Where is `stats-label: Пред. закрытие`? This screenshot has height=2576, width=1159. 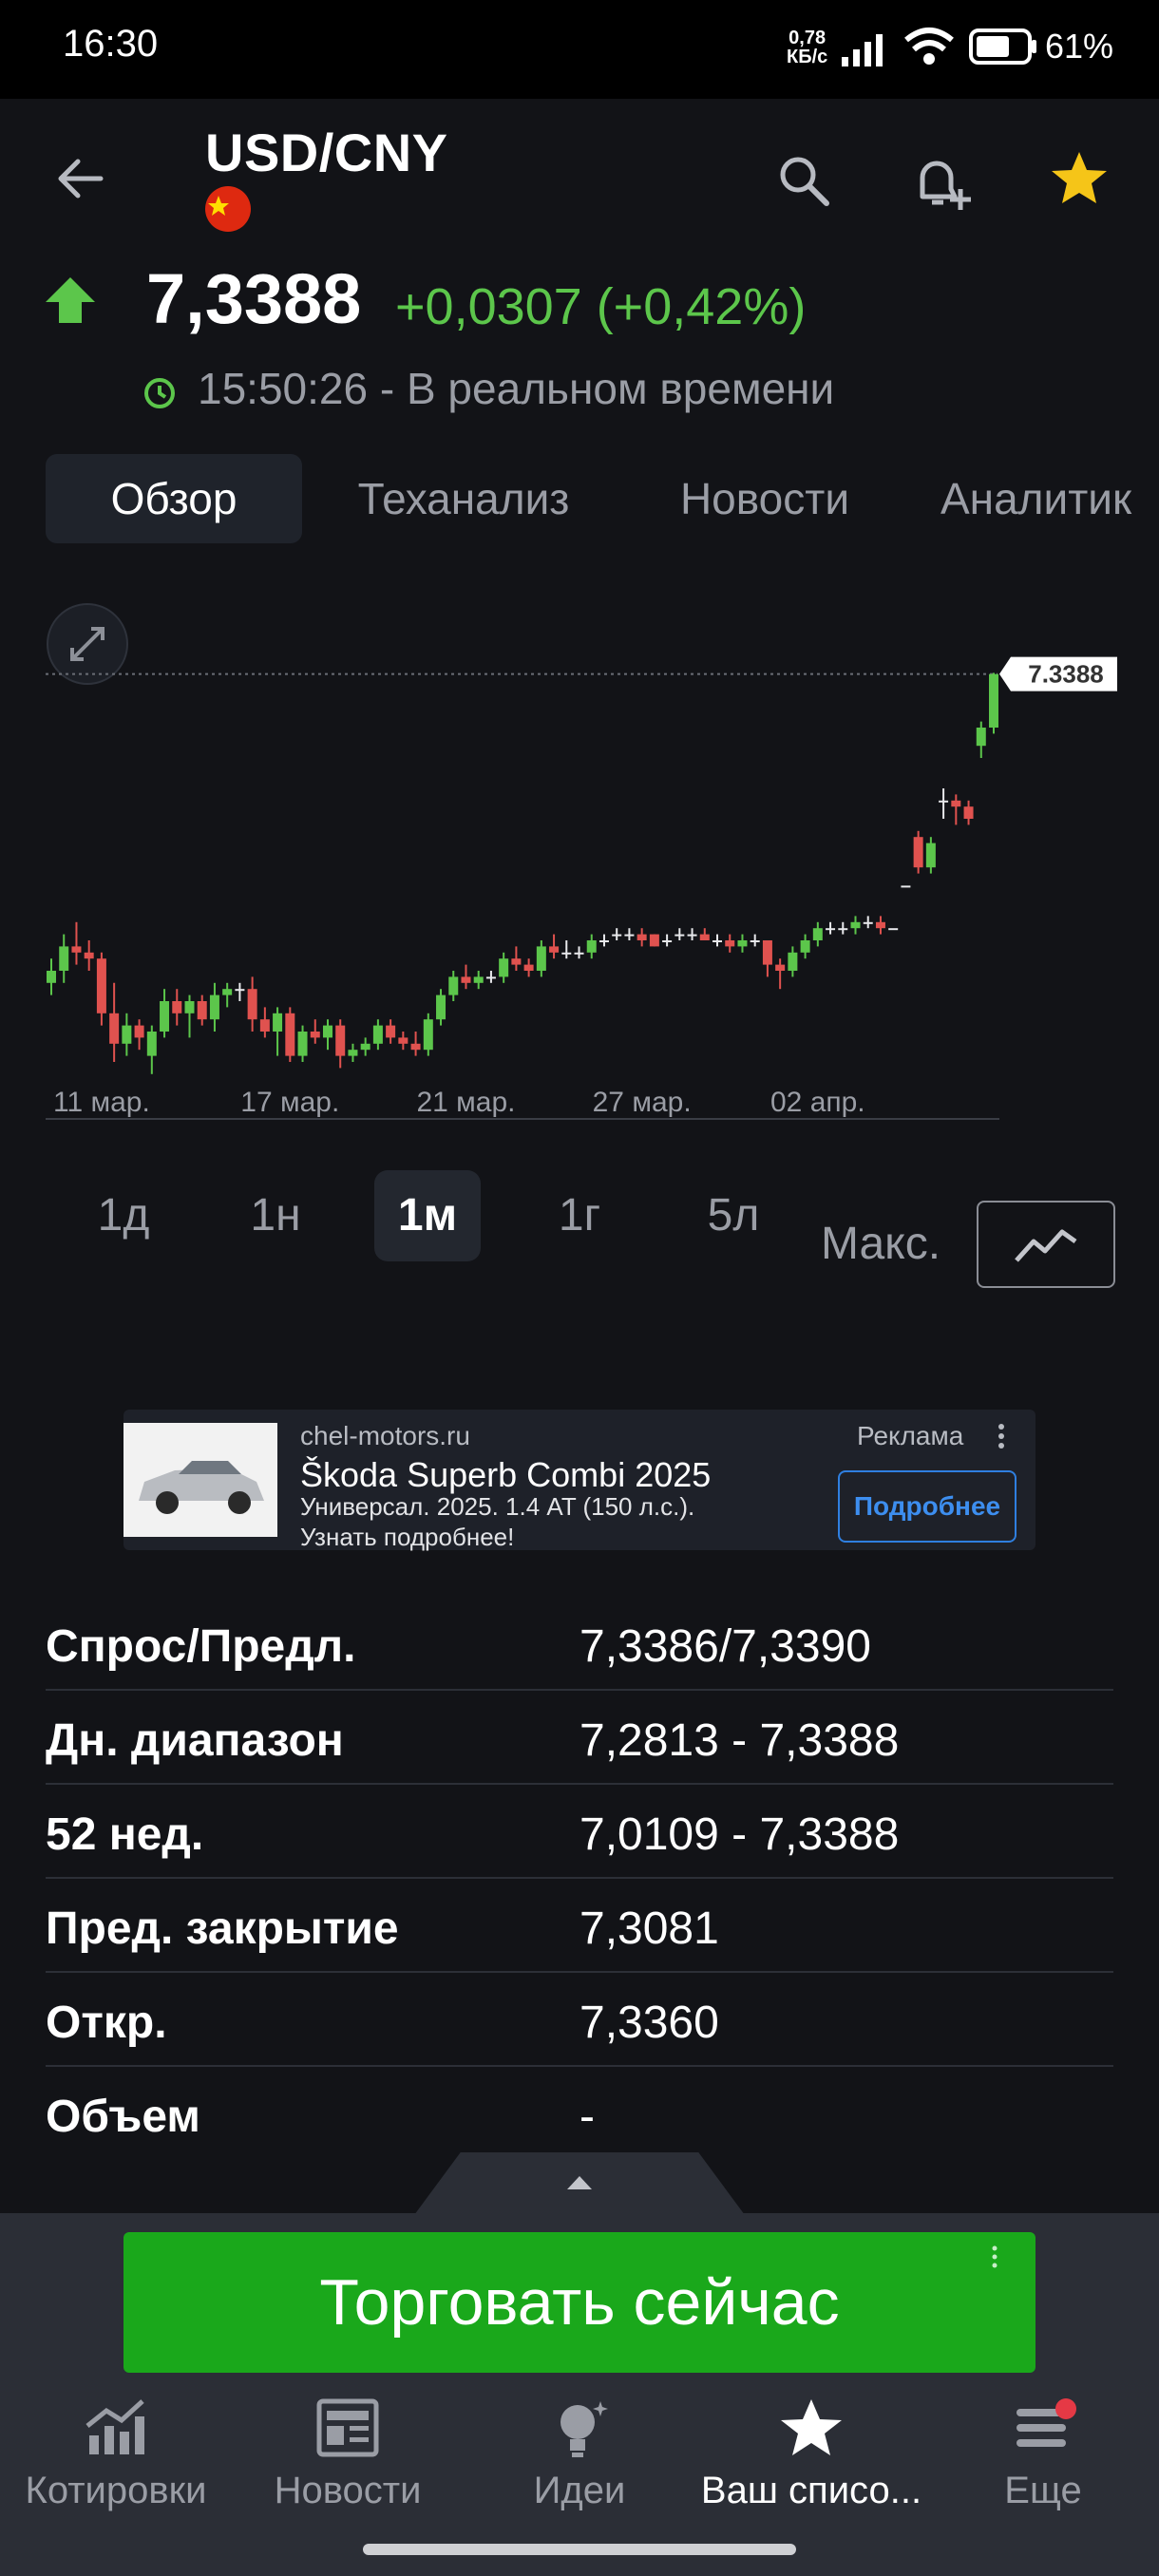
stats-label: Пред. закрытие is located at coordinates (222, 1929).